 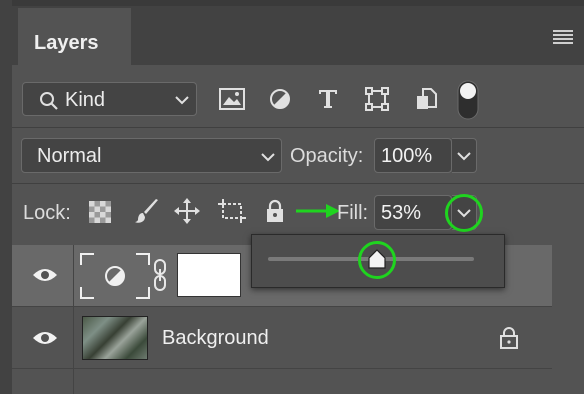 What do you see at coordinates (282, 338) in the screenshot?
I see `layer-row-background: Background` at bounding box center [282, 338].